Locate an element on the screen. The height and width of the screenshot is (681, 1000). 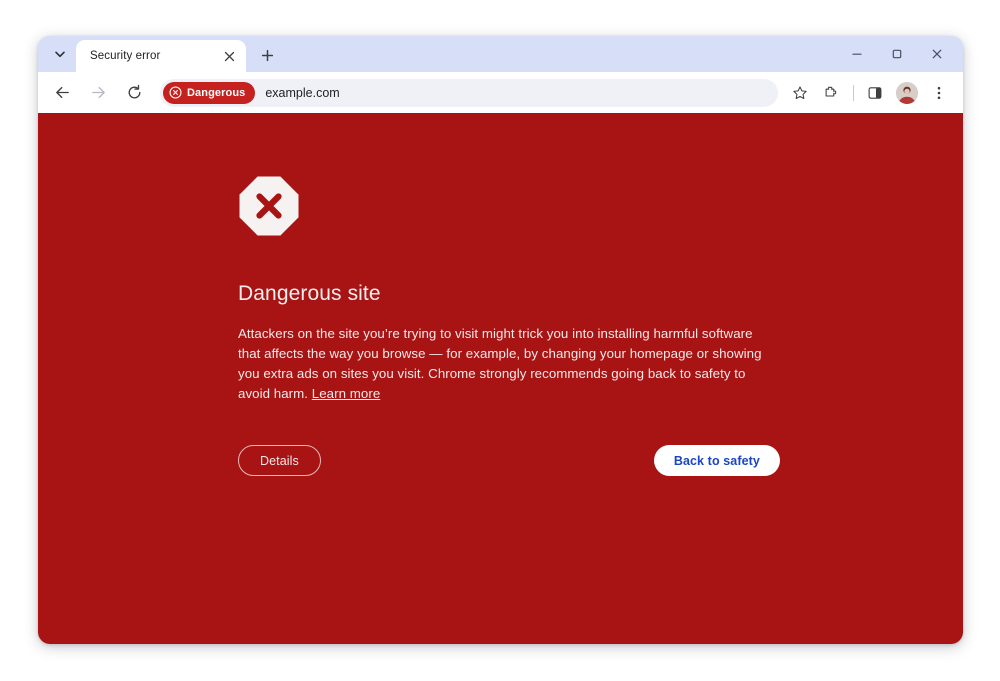
extensions-button is located at coordinates (832, 93).